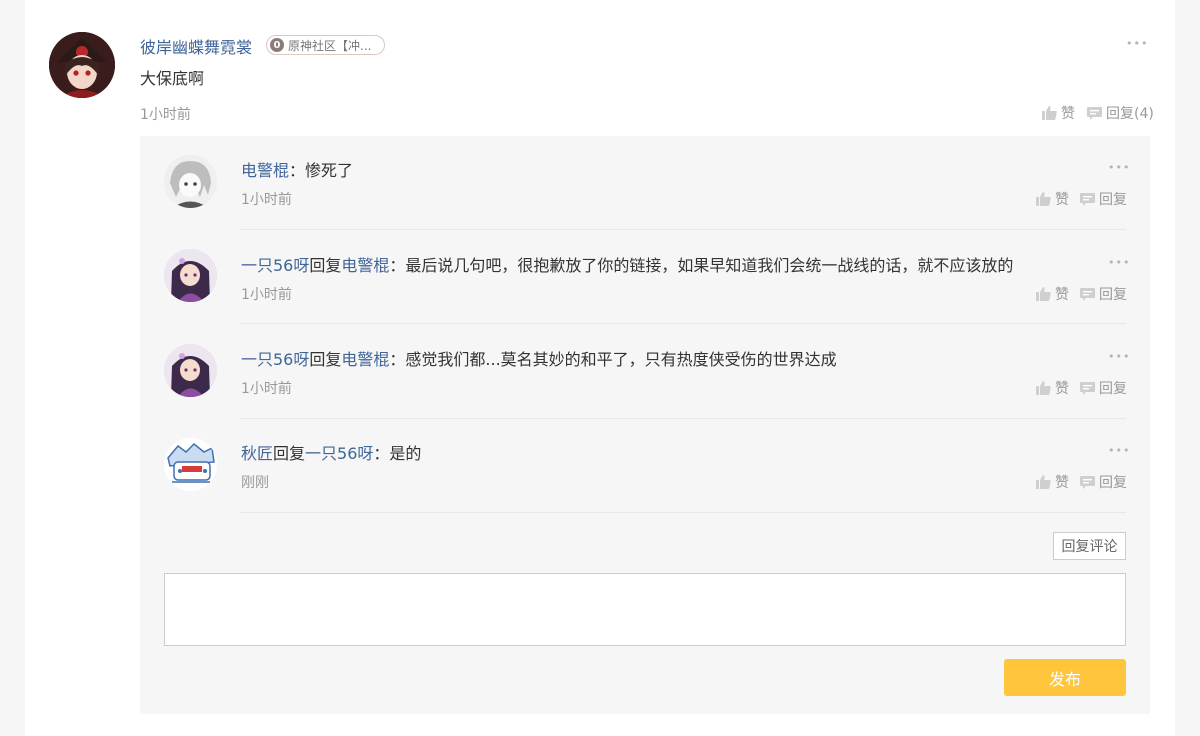  I want to click on level-number: 0, so click(277, 45).